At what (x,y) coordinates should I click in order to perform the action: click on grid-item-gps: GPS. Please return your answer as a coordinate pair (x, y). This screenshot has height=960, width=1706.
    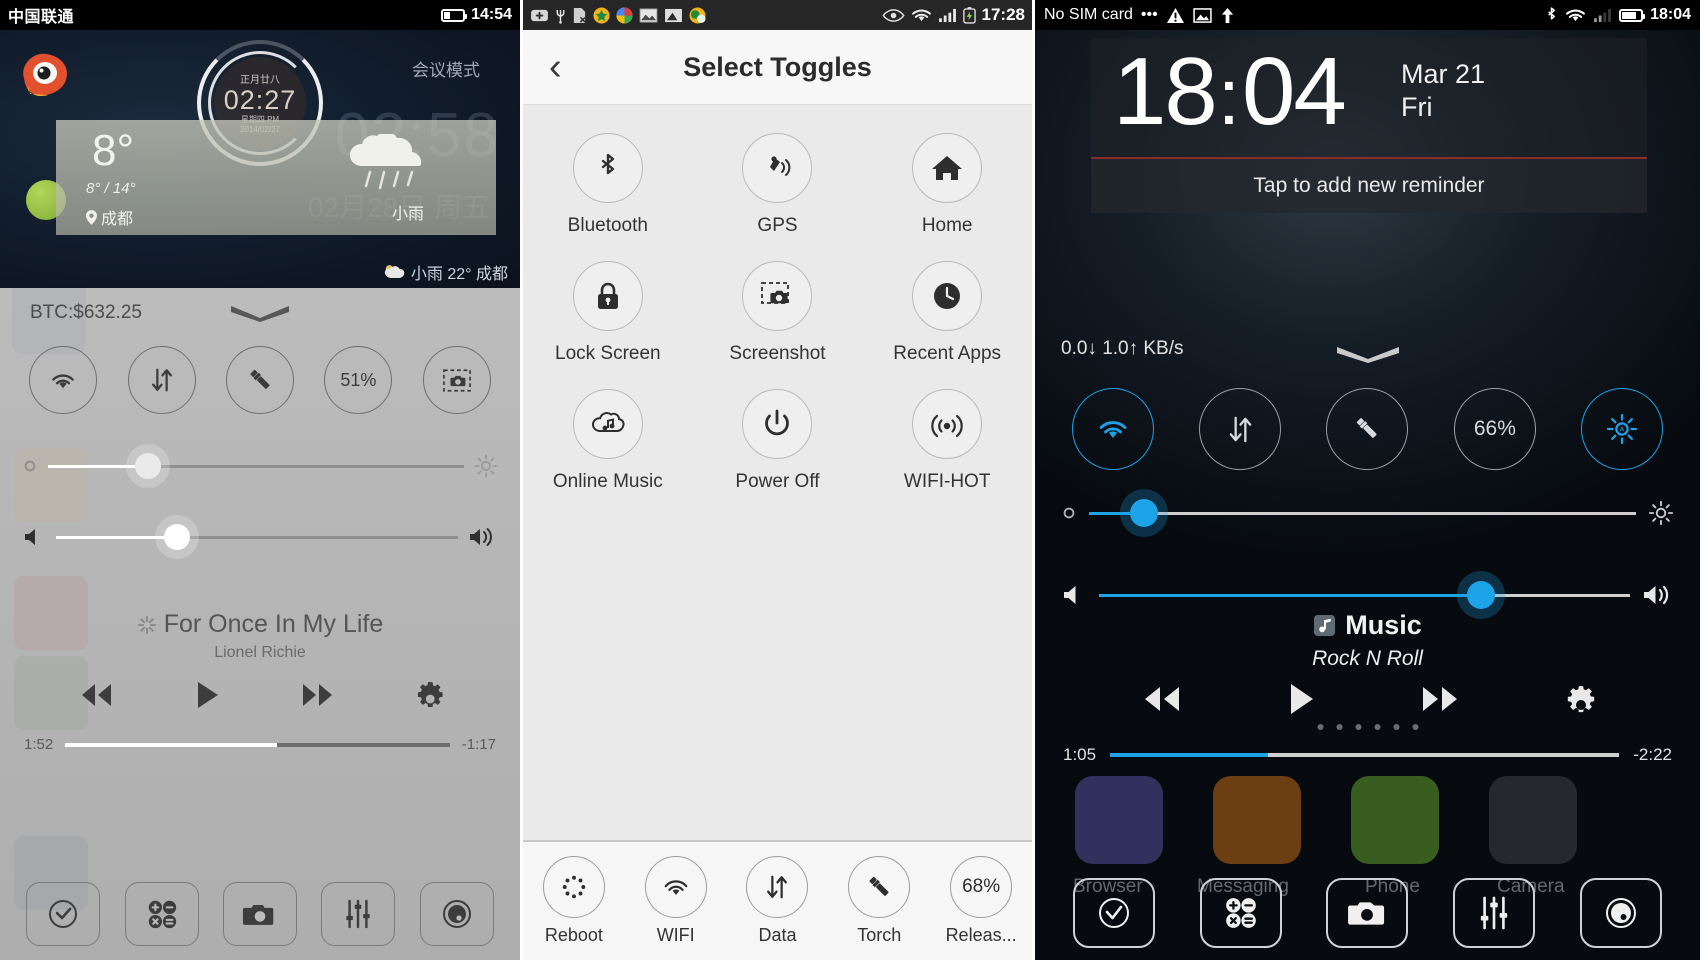
    Looking at the image, I should click on (778, 185).